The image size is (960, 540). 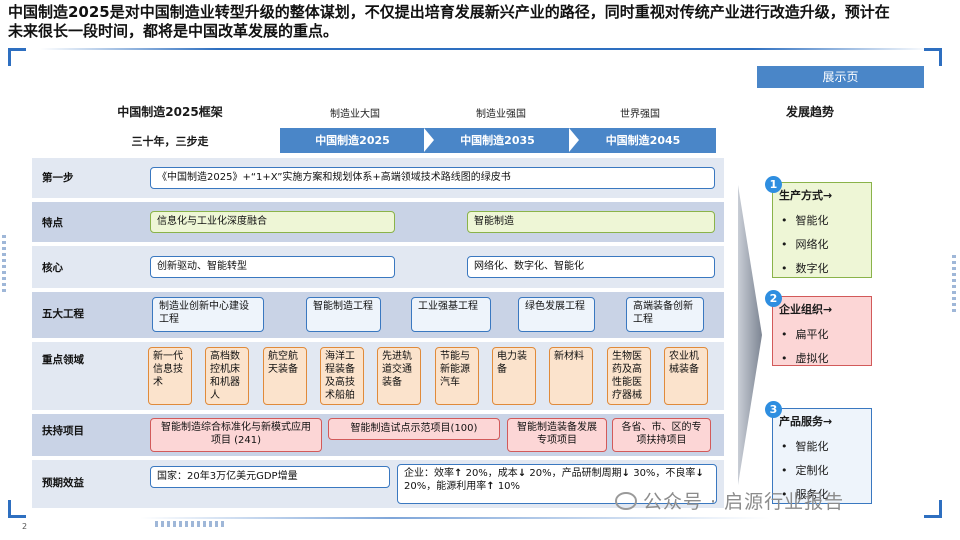 What do you see at coordinates (954, 285) in the screenshot?
I see `side-dashes-right` at bounding box center [954, 285].